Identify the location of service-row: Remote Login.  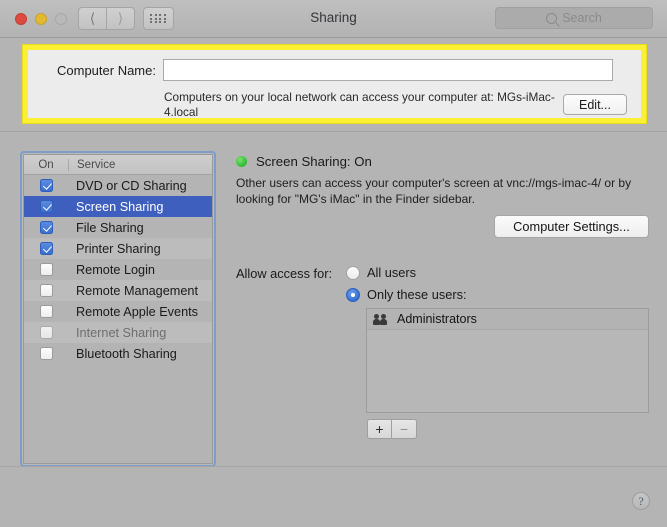
(118, 269).